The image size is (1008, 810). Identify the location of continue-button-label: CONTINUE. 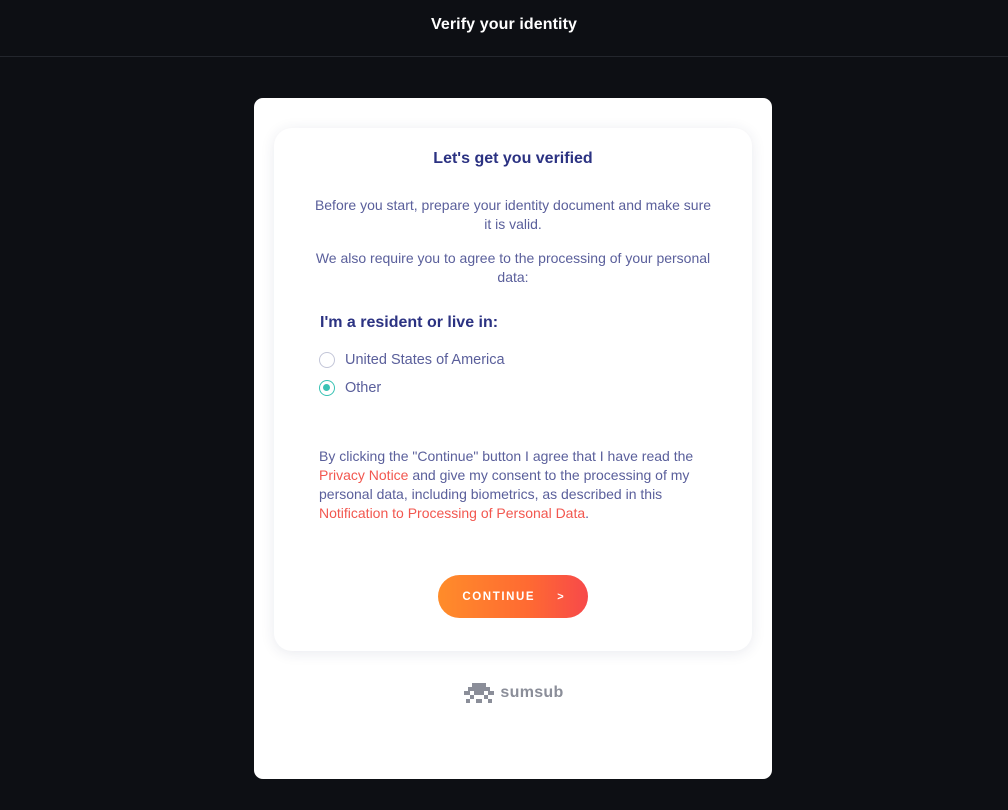
(499, 596).